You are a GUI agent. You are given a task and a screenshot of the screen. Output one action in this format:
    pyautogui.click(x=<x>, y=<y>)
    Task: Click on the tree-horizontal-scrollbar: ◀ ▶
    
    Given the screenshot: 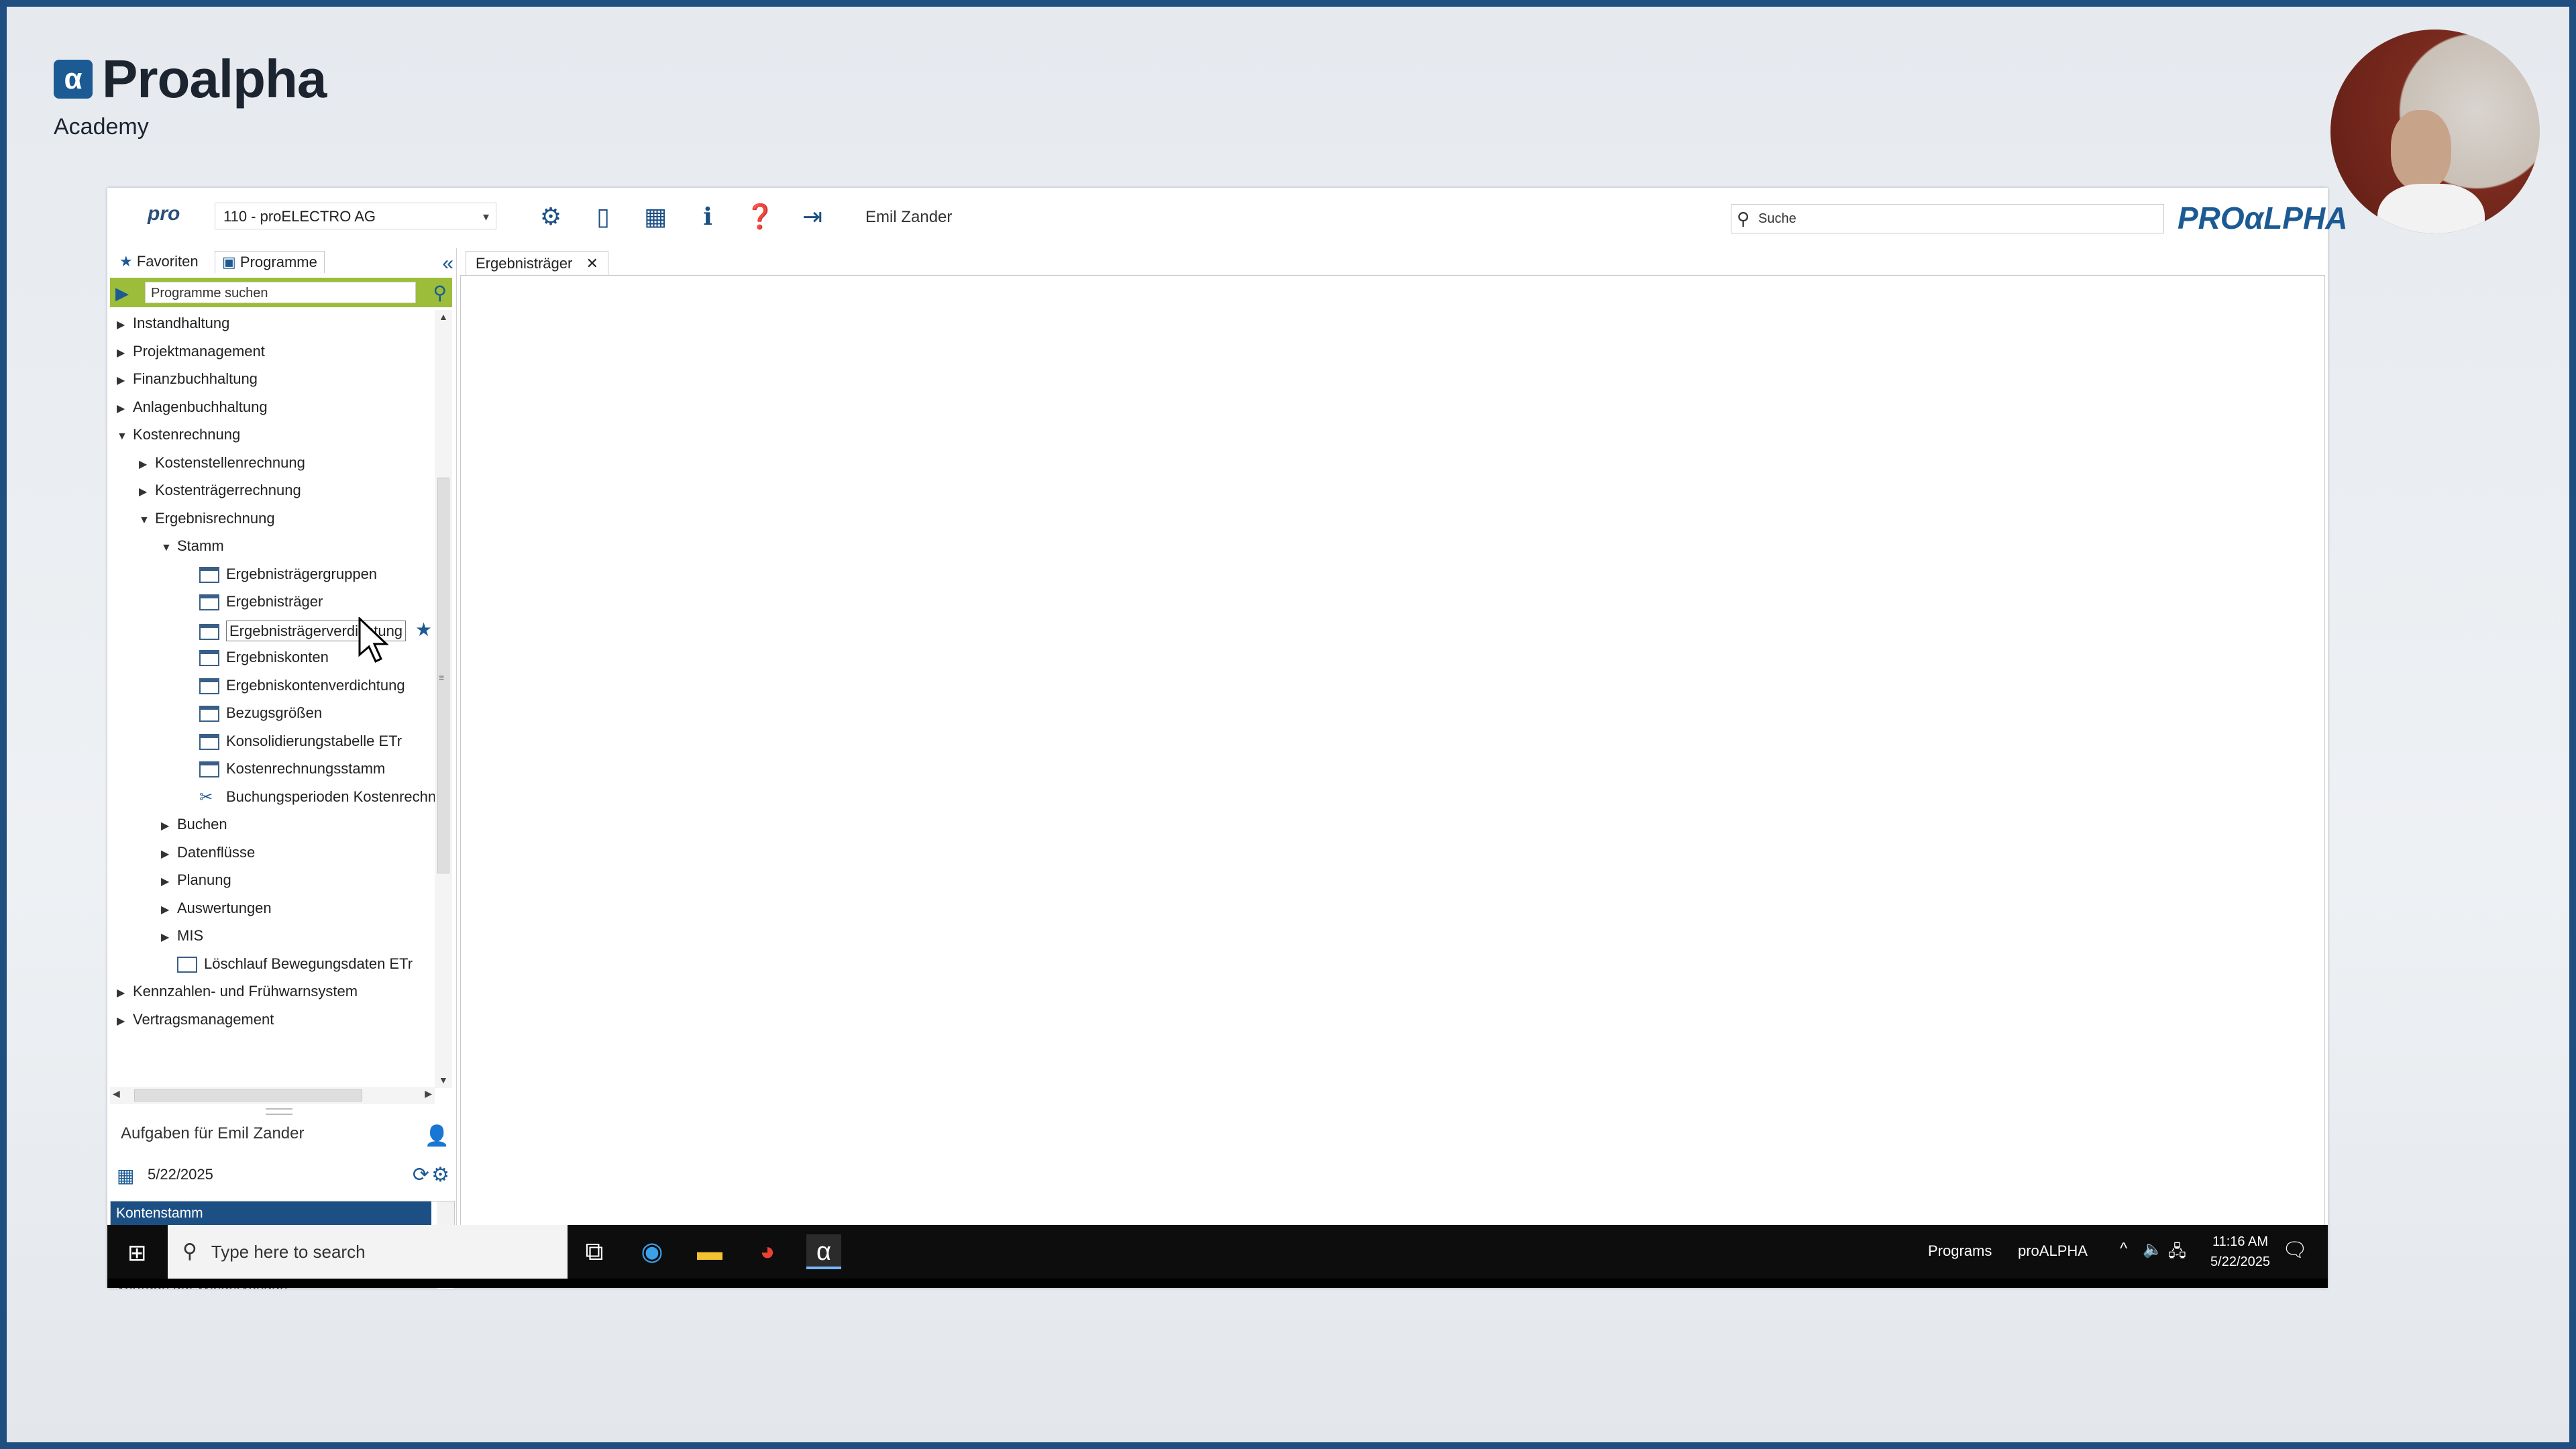 What is the action you would take?
    pyautogui.click(x=272, y=1095)
    